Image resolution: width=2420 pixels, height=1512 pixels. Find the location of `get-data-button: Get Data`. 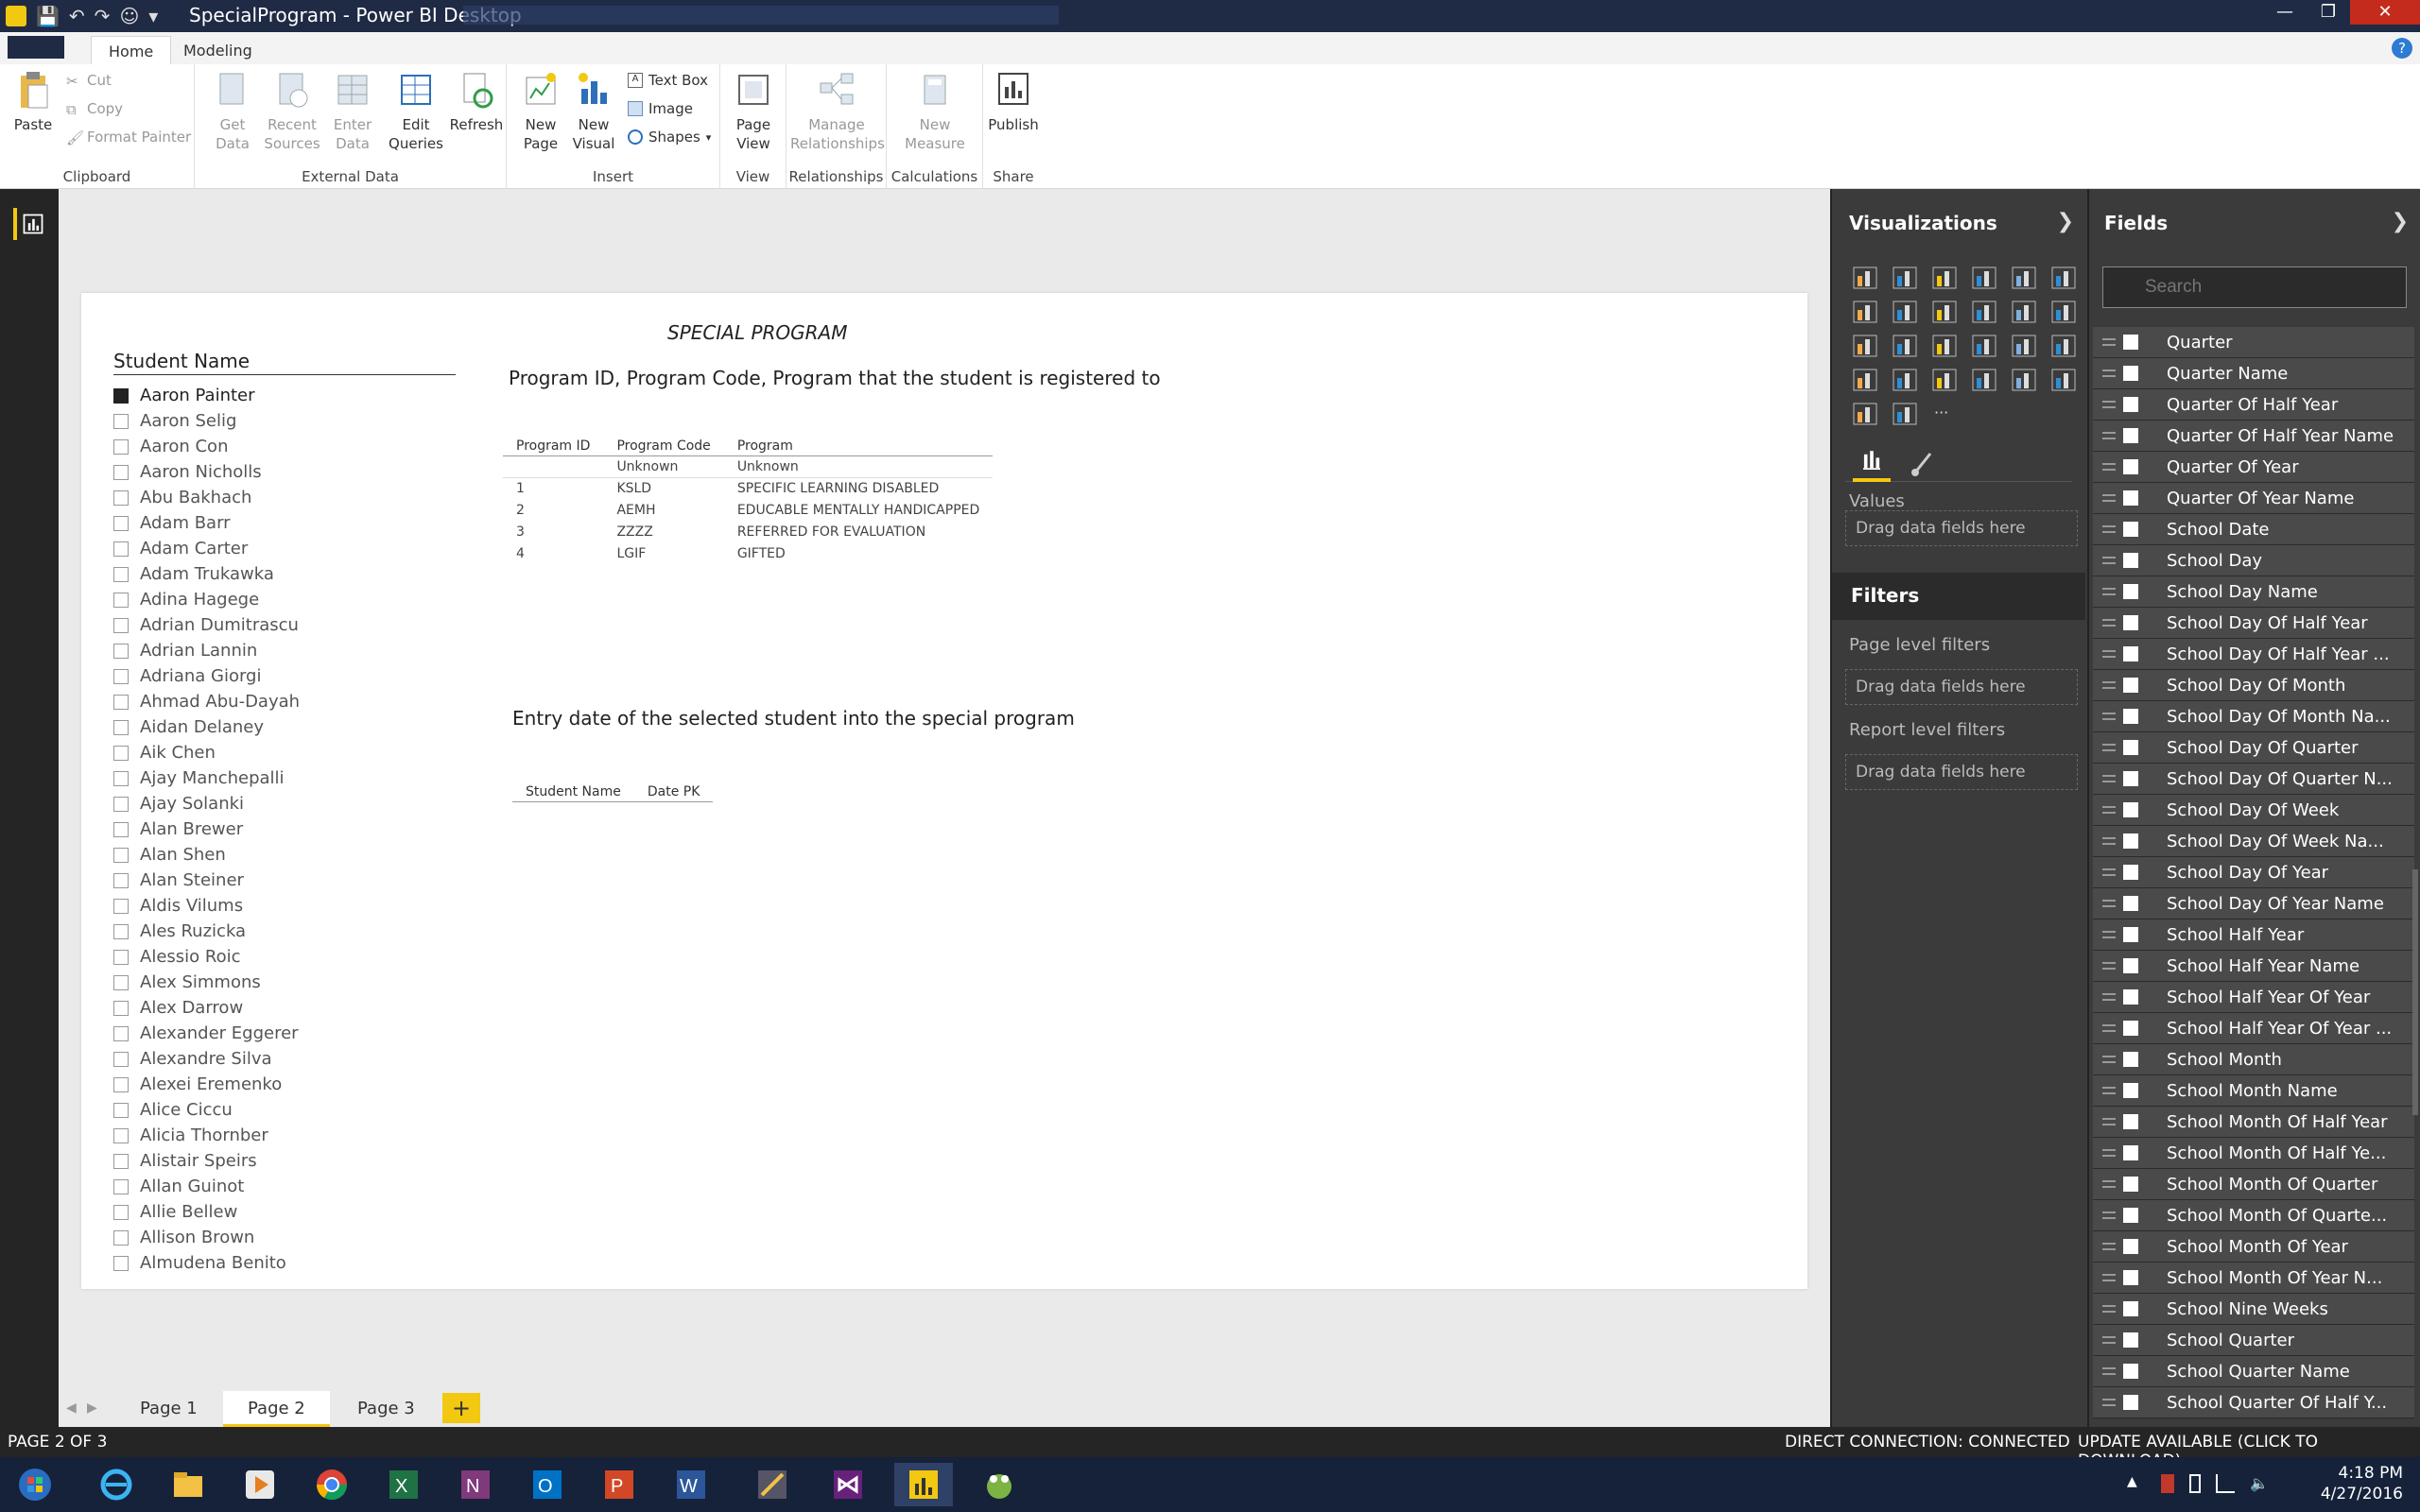

get-data-button: Get Data is located at coordinates (233, 111).